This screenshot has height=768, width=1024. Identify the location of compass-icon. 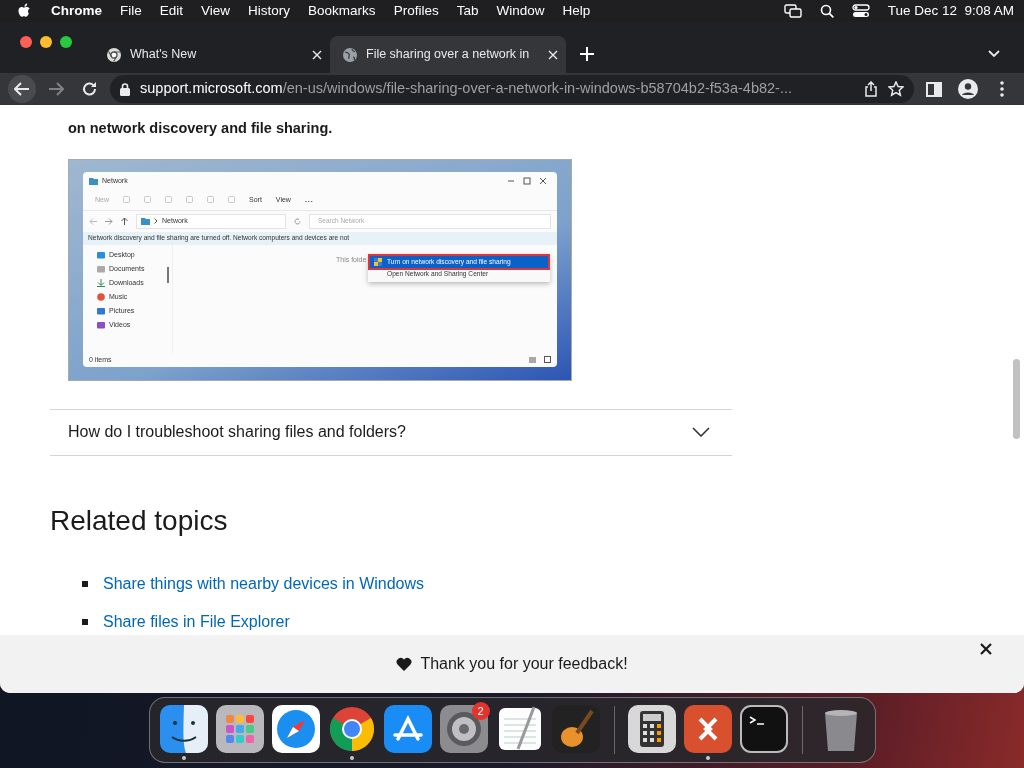
(295, 729).